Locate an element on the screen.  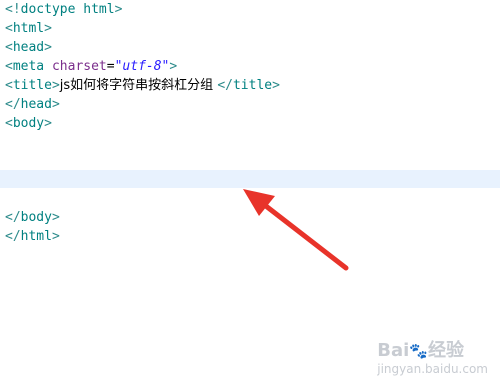
watermark-brand-suffix: 经验 is located at coordinates (445, 350).